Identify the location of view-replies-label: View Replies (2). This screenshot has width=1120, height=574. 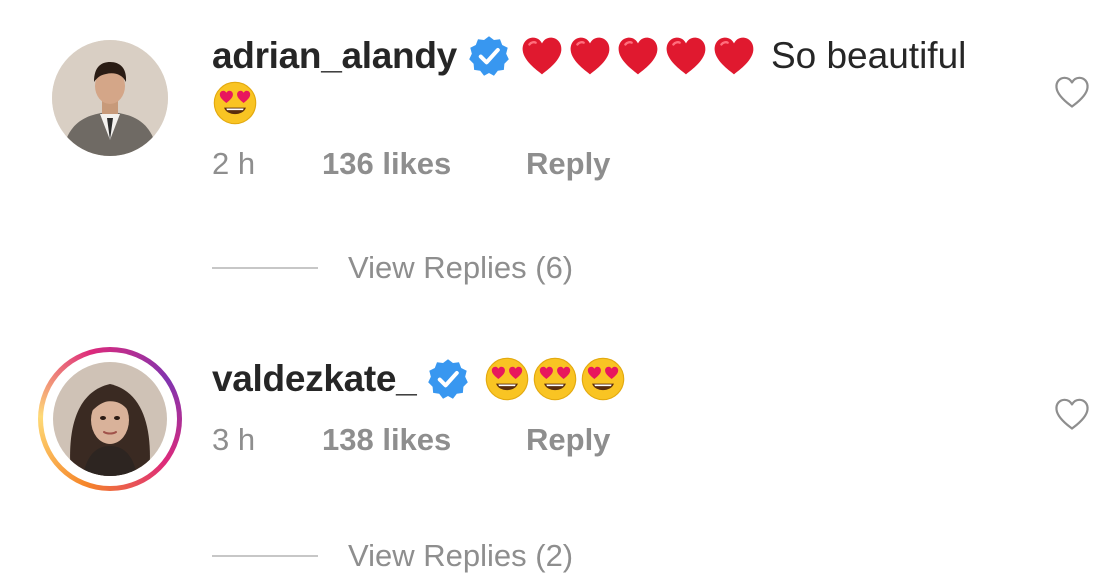
(461, 555).